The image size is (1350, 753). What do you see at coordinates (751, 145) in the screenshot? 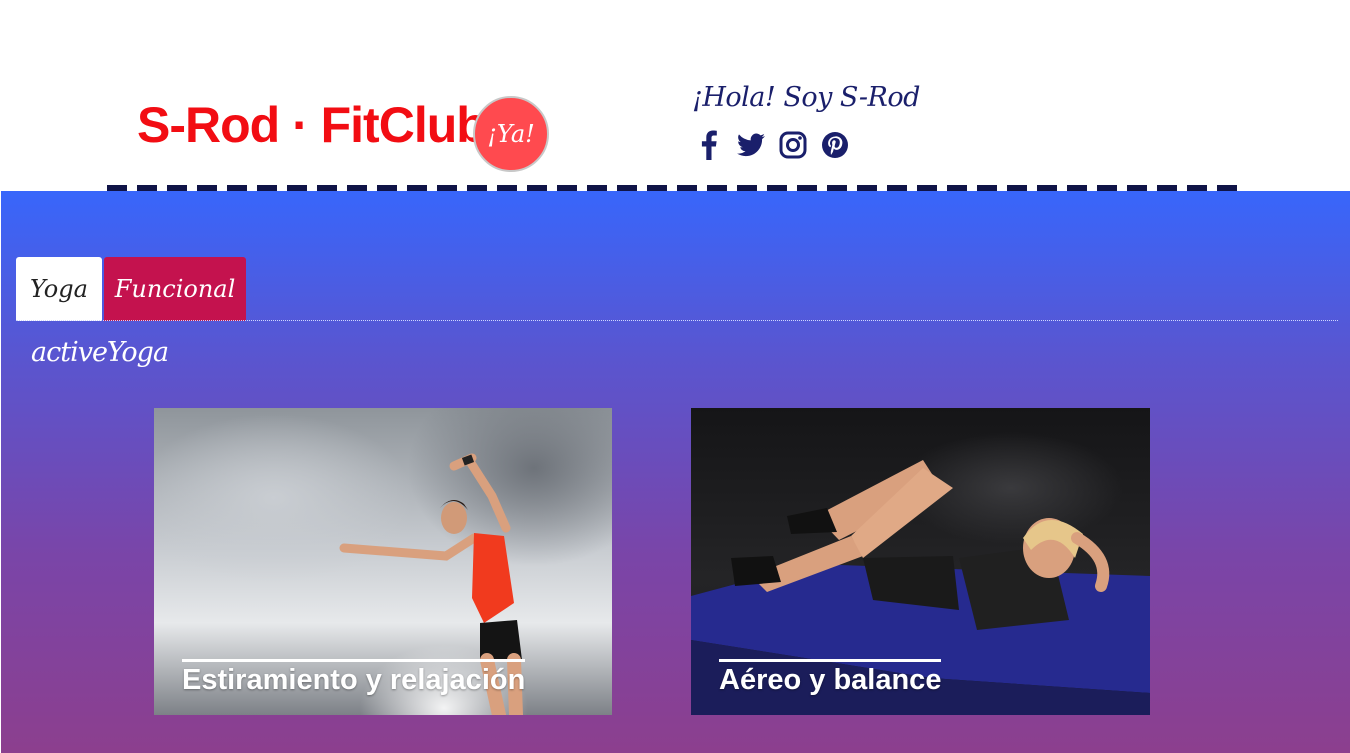
I see `twitter-icon` at bounding box center [751, 145].